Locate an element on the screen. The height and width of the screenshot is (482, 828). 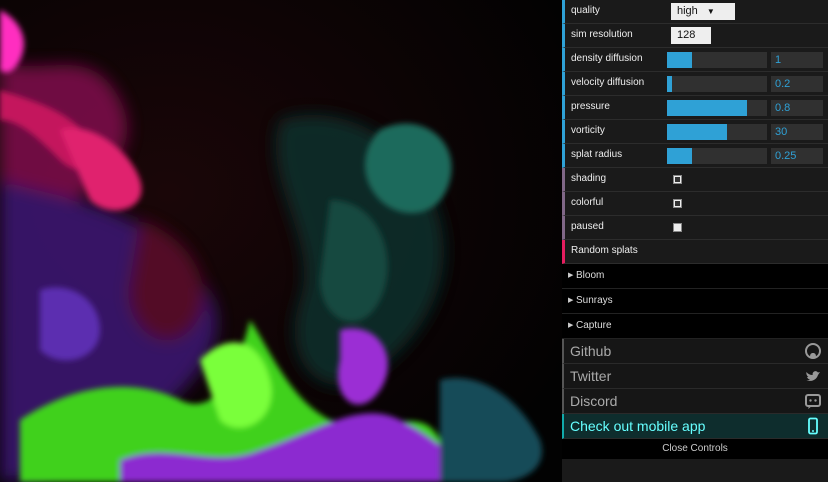
vorticity-slider-fill is located at coordinates (697, 132).